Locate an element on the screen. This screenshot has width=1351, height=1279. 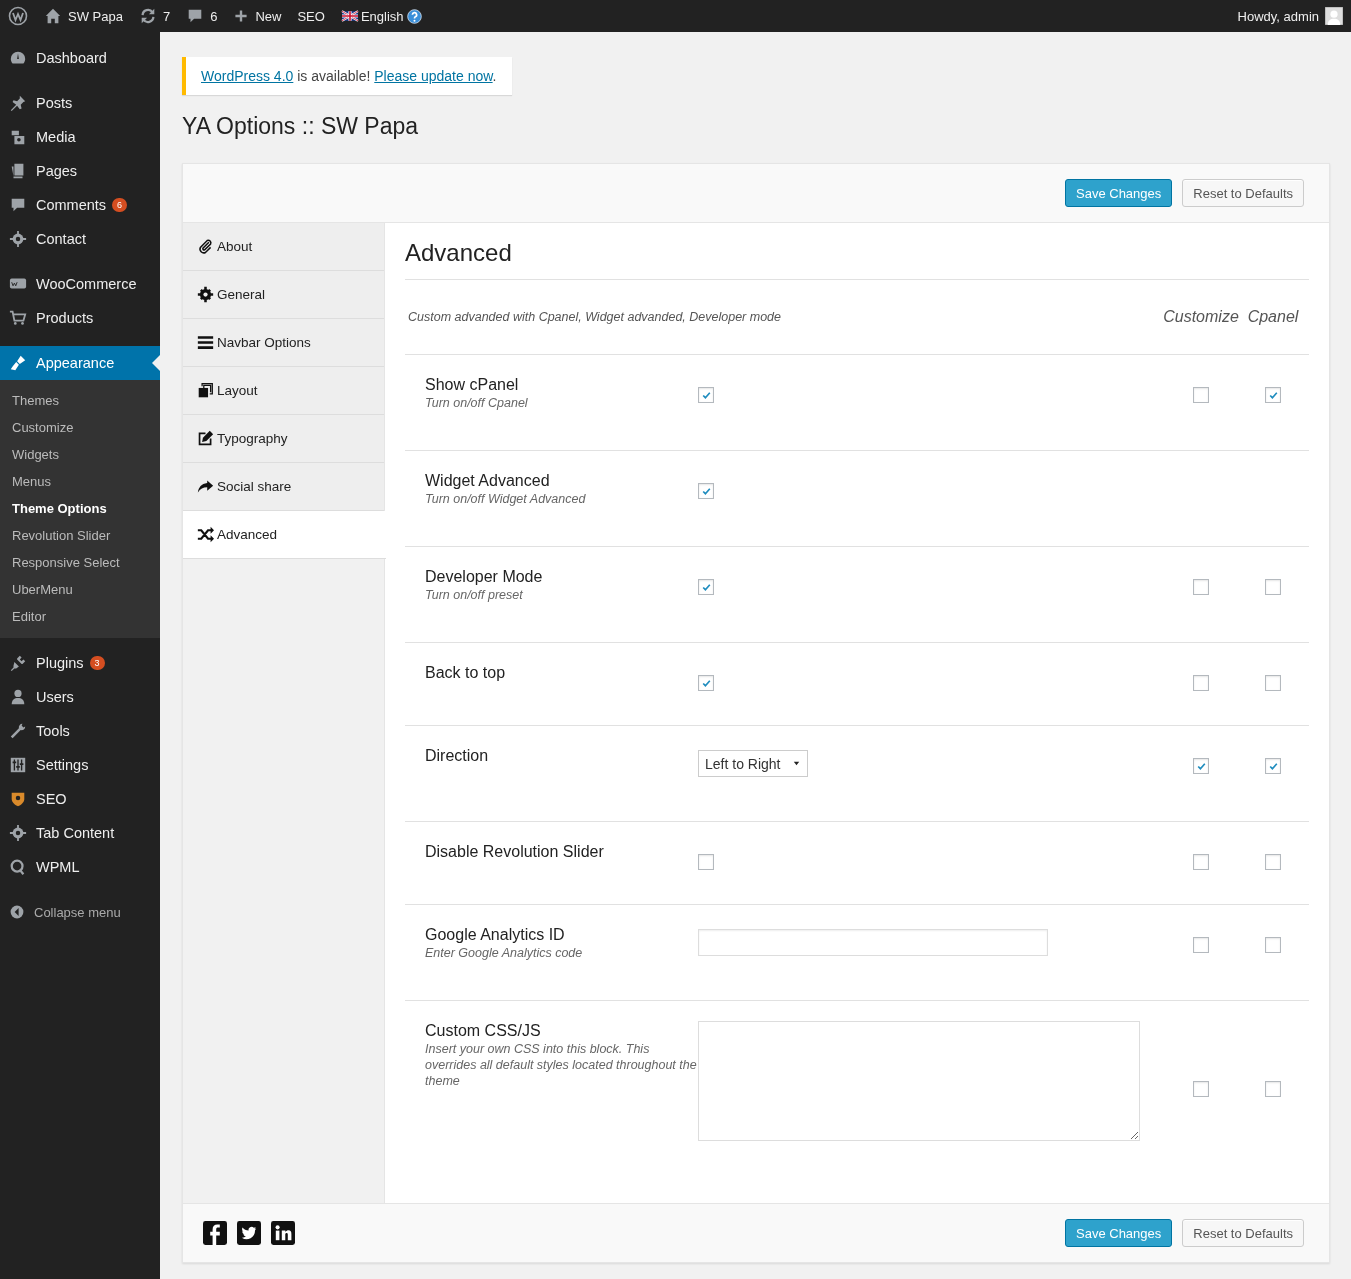
menu-item: Pages is located at coordinates (80, 171).